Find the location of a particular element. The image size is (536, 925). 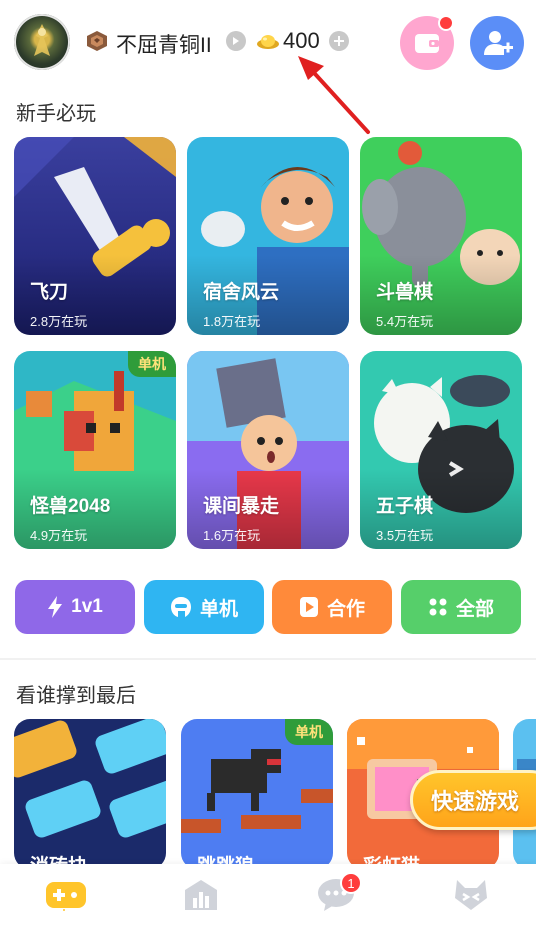

section-divider is located at coordinates (268, 659).